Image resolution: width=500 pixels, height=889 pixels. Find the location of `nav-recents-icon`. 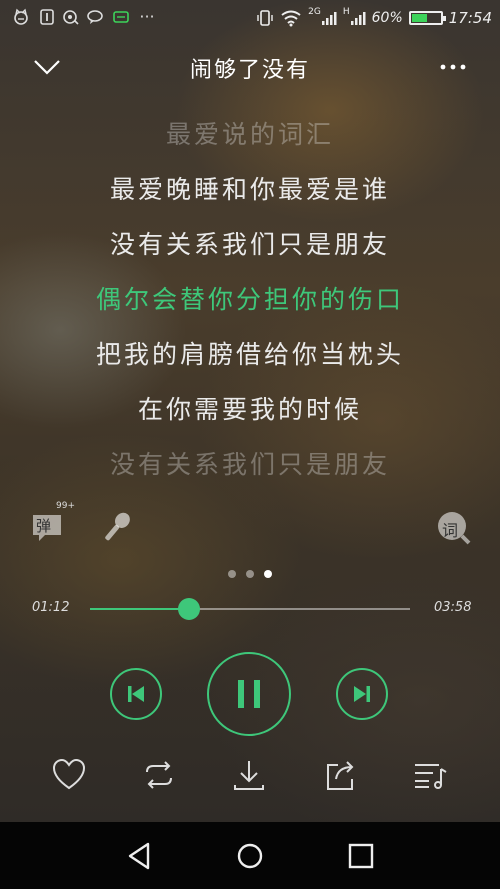

nav-recents-icon is located at coordinates (361, 856).